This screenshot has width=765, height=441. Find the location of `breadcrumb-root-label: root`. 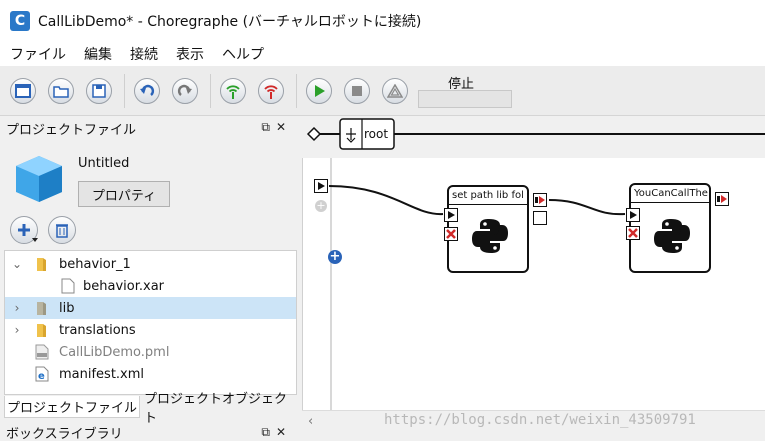

breadcrumb-root-label: root is located at coordinates (376, 134).